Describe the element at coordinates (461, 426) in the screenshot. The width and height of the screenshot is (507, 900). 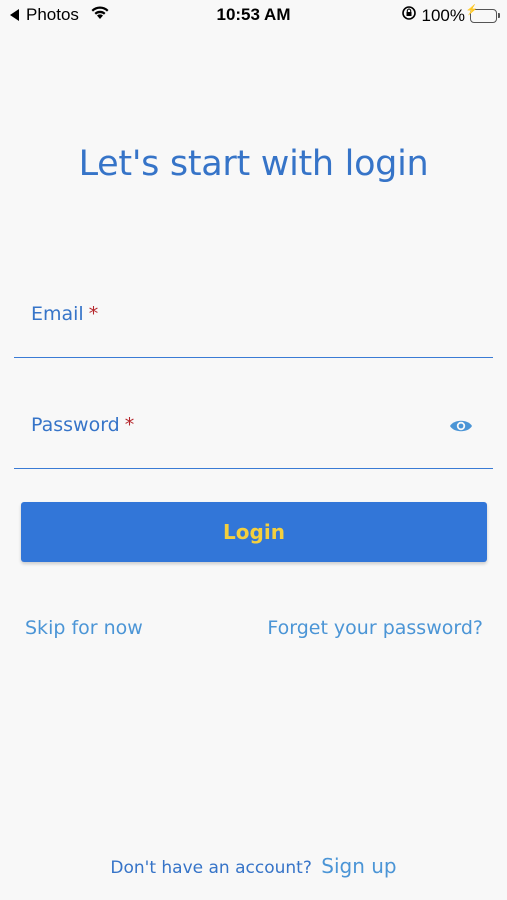
I see `eye-icon` at that location.